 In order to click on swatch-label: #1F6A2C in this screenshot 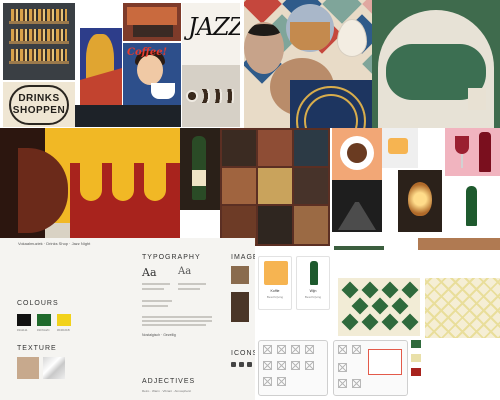, I will do `click(43, 330)`.